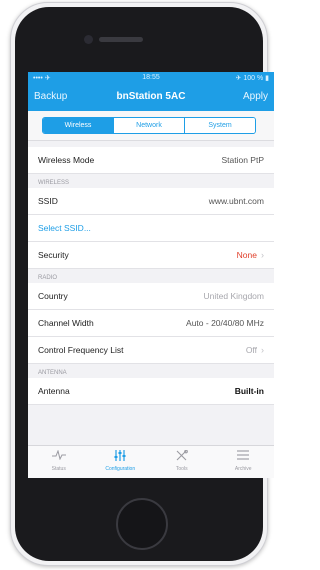  I want to click on tab-status: Status, so click(59, 462).